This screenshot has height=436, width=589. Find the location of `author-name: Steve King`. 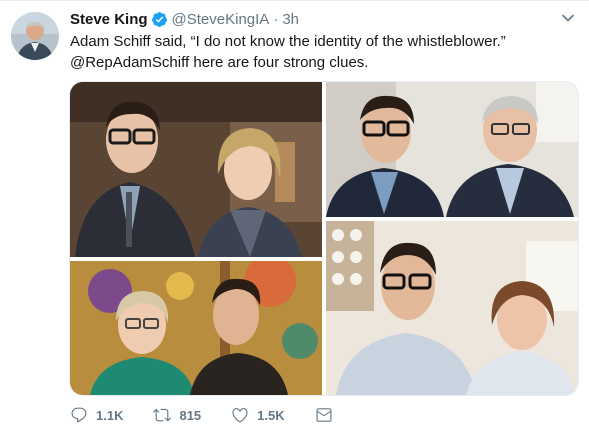

author-name: Steve King is located at coordinates (109, 19).